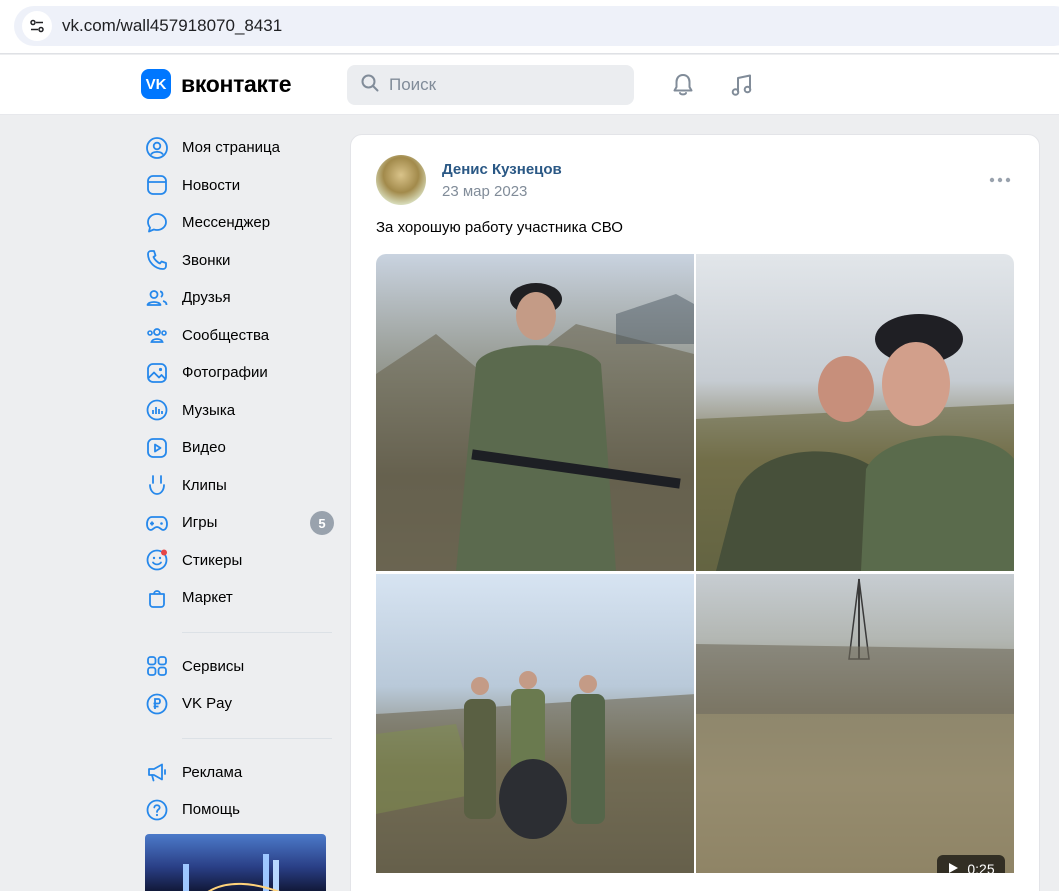 The height and width of the screenshot is (891, 1059). Describe the element at coordinates (157, 260) in the screenshot. I see `phone-icon` at that location.